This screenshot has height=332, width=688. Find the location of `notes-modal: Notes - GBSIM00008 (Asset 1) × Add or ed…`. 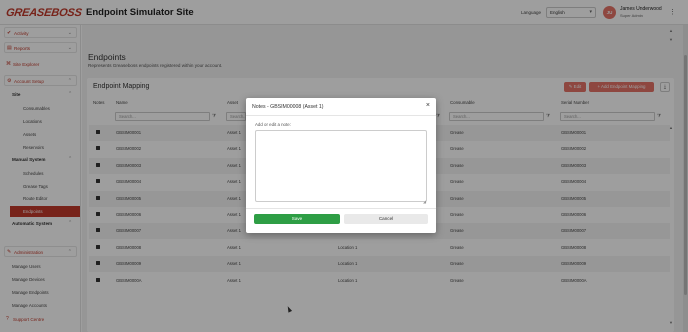

notes-modal: Notes - GBSIM00008 (Asset 1) × Add or ed… is located at coordinates (341, 165).